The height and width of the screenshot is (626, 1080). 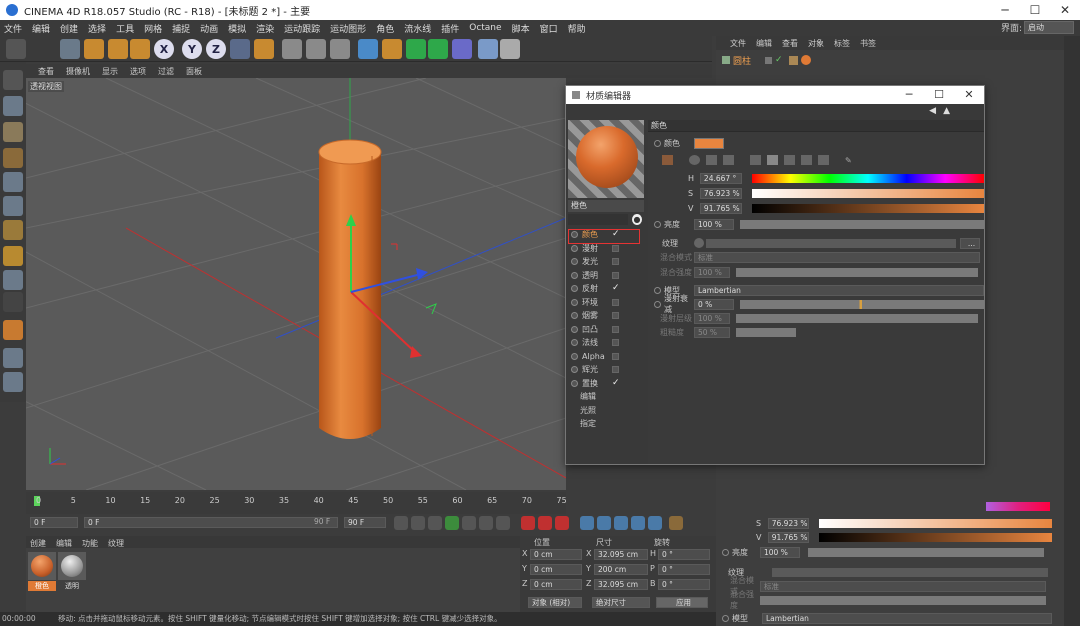 I want to click on editor-extra-item: 光照, so click(x=606, y=411).